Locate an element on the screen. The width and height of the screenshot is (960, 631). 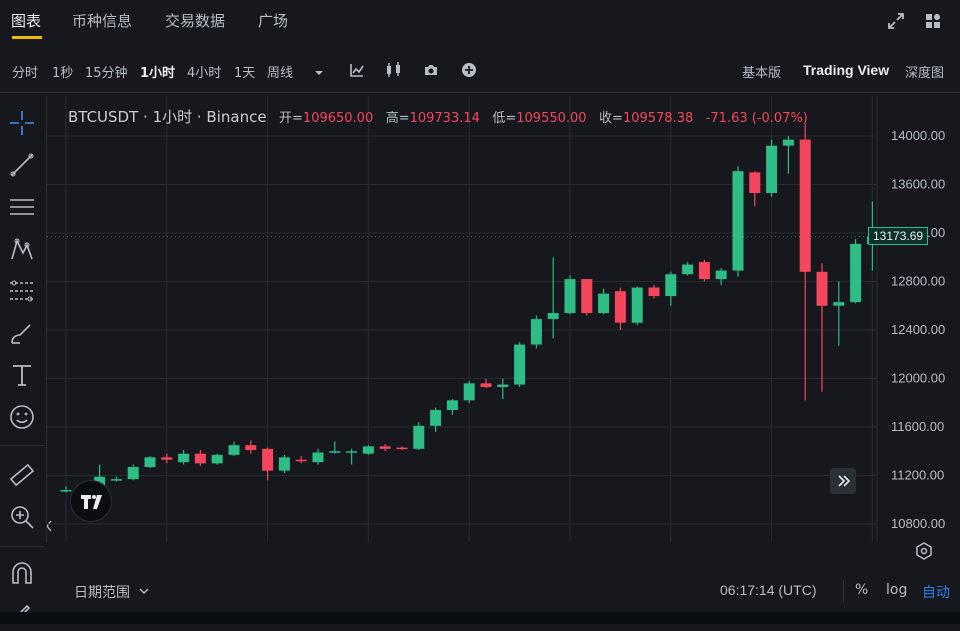
brush-icon is located at coordinates (22, 333).